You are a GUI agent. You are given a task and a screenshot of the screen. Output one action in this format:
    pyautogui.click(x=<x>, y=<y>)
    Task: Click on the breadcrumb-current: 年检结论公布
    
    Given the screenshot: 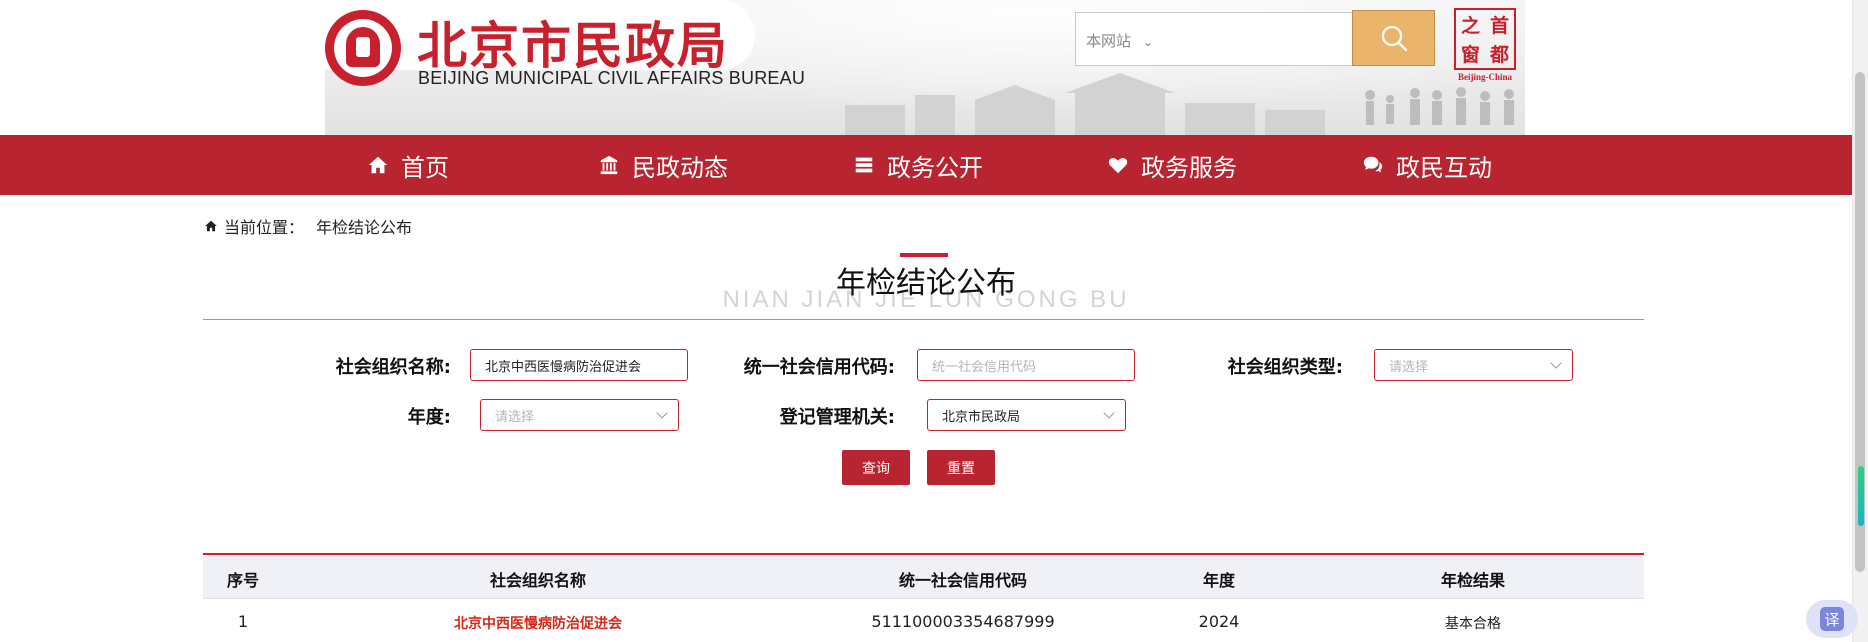 What is the action you would take?
    pyautogui.click(x=364, y=226)
    